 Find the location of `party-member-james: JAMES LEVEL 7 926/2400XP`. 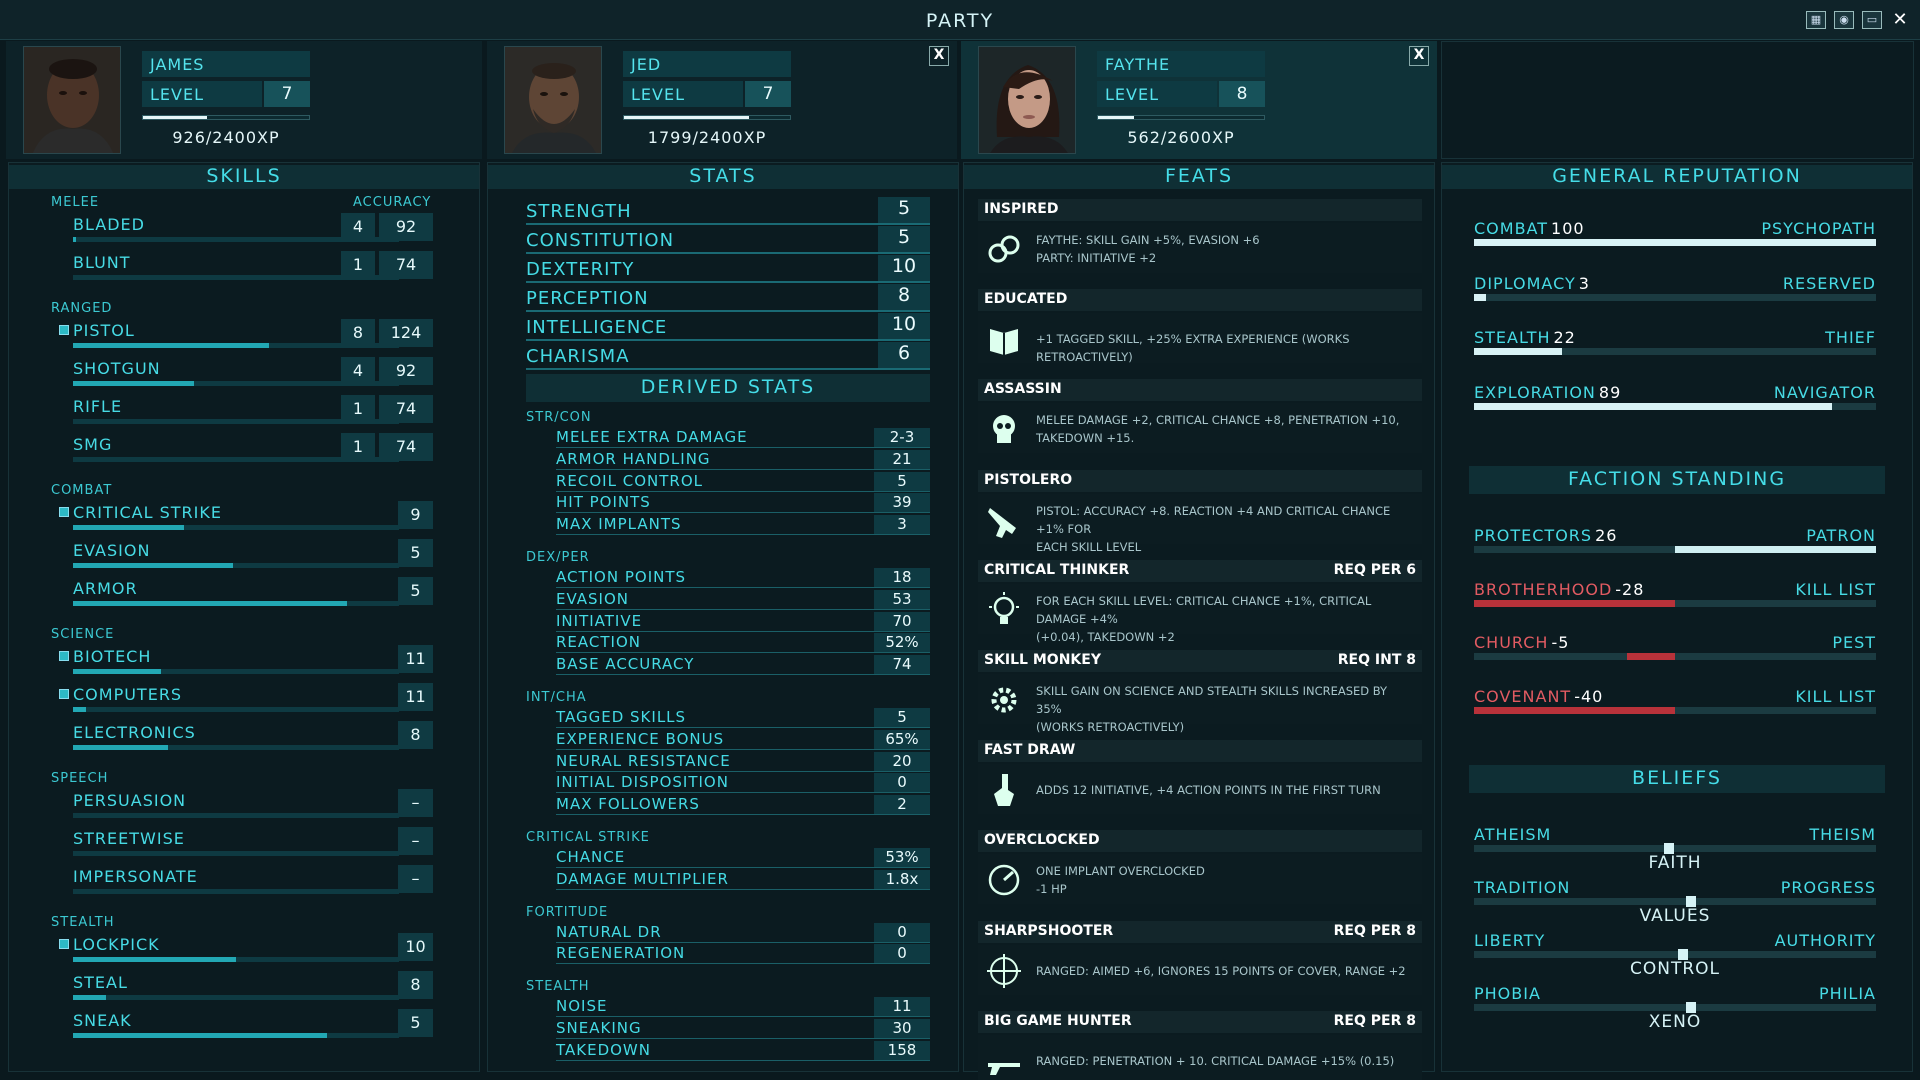

party-member-james: JAMES LEVEL 7 926/2400XP is located at coordinates (244, 100).